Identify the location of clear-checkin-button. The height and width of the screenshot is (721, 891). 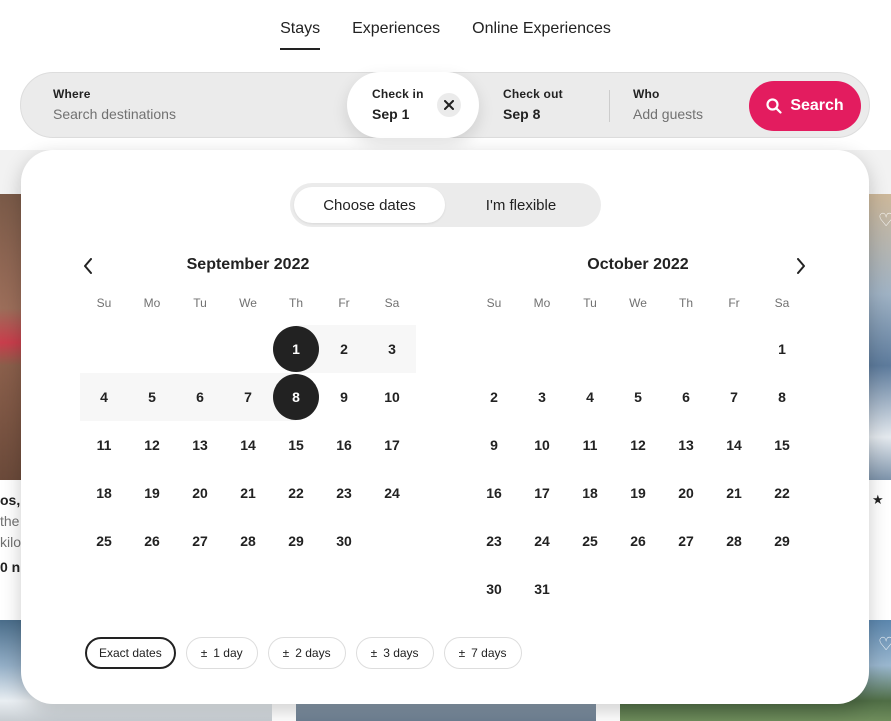
(449, 105).